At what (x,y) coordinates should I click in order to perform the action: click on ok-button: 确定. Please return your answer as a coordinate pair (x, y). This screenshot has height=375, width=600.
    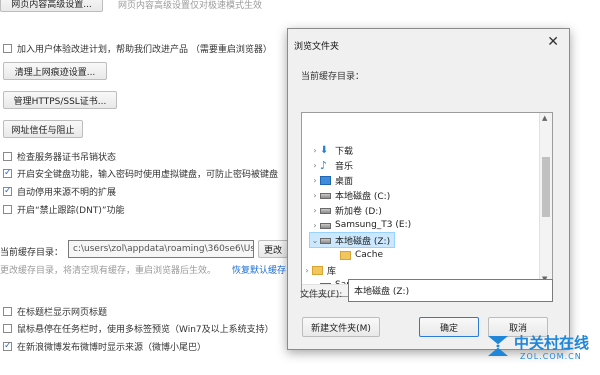
    Looking at the image, I should click on (449, 327).